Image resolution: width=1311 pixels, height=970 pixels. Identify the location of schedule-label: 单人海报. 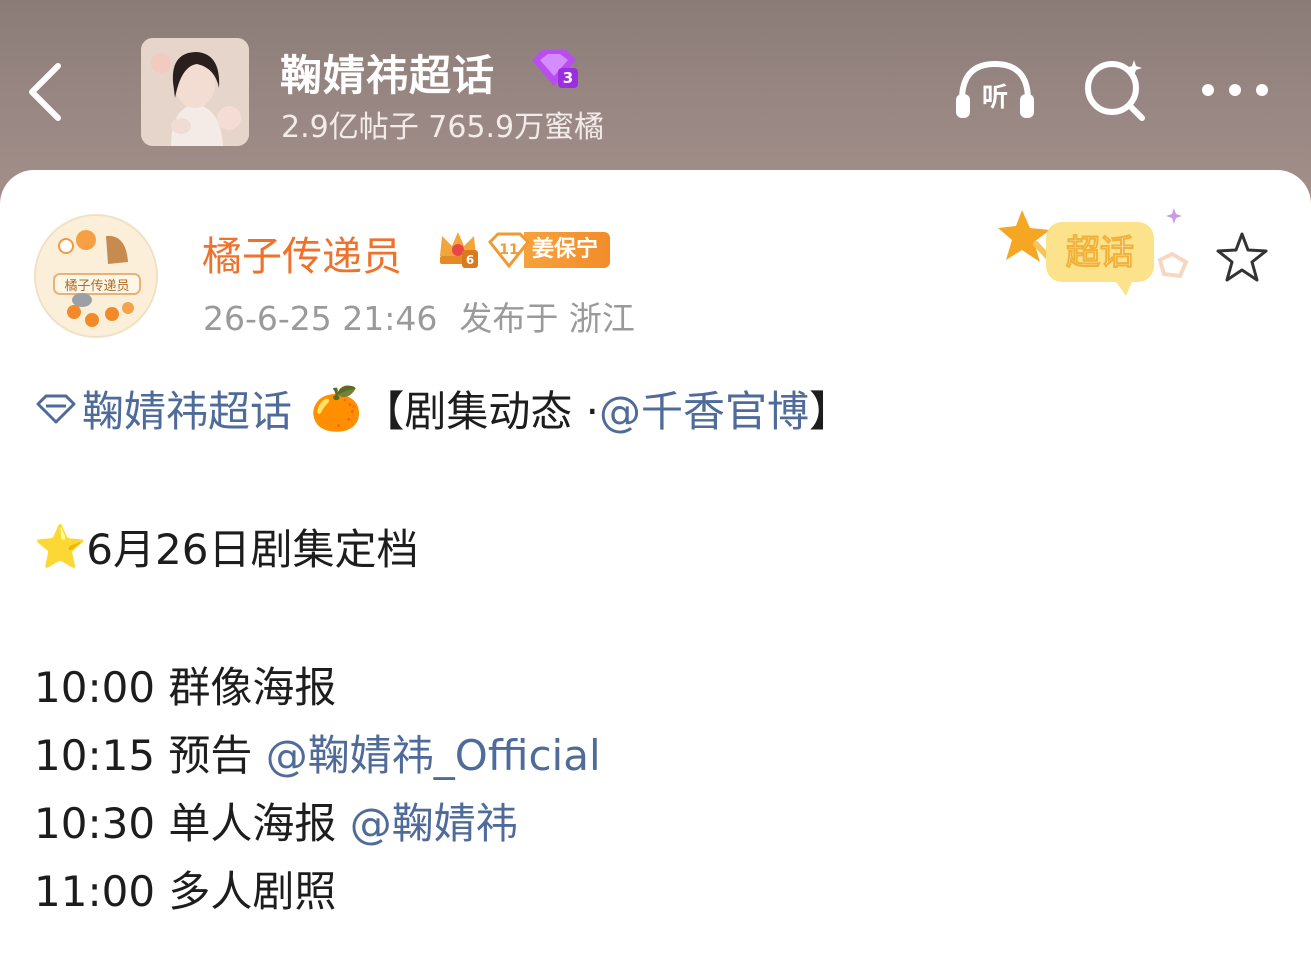
(252, 823).